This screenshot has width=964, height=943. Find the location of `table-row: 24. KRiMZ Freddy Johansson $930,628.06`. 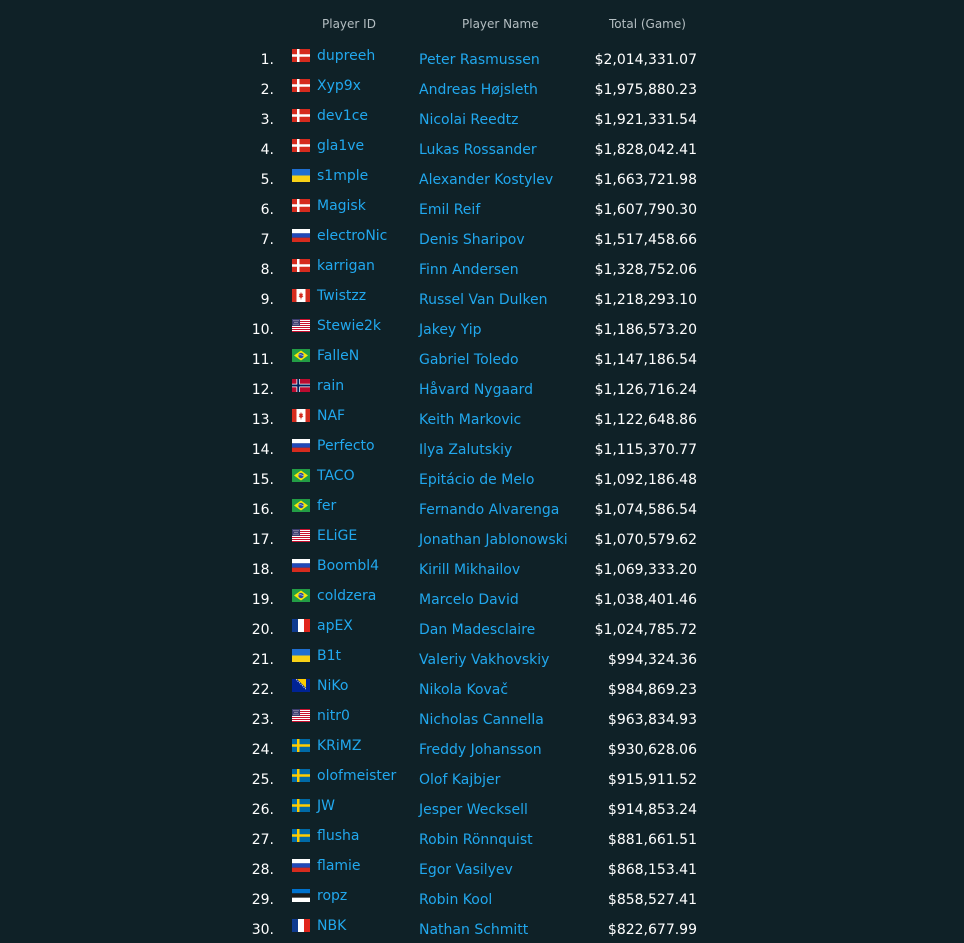

table-row: 24. KRiMZ Freddy Johansson $930,628.06 is located at coordinates (482, 748).